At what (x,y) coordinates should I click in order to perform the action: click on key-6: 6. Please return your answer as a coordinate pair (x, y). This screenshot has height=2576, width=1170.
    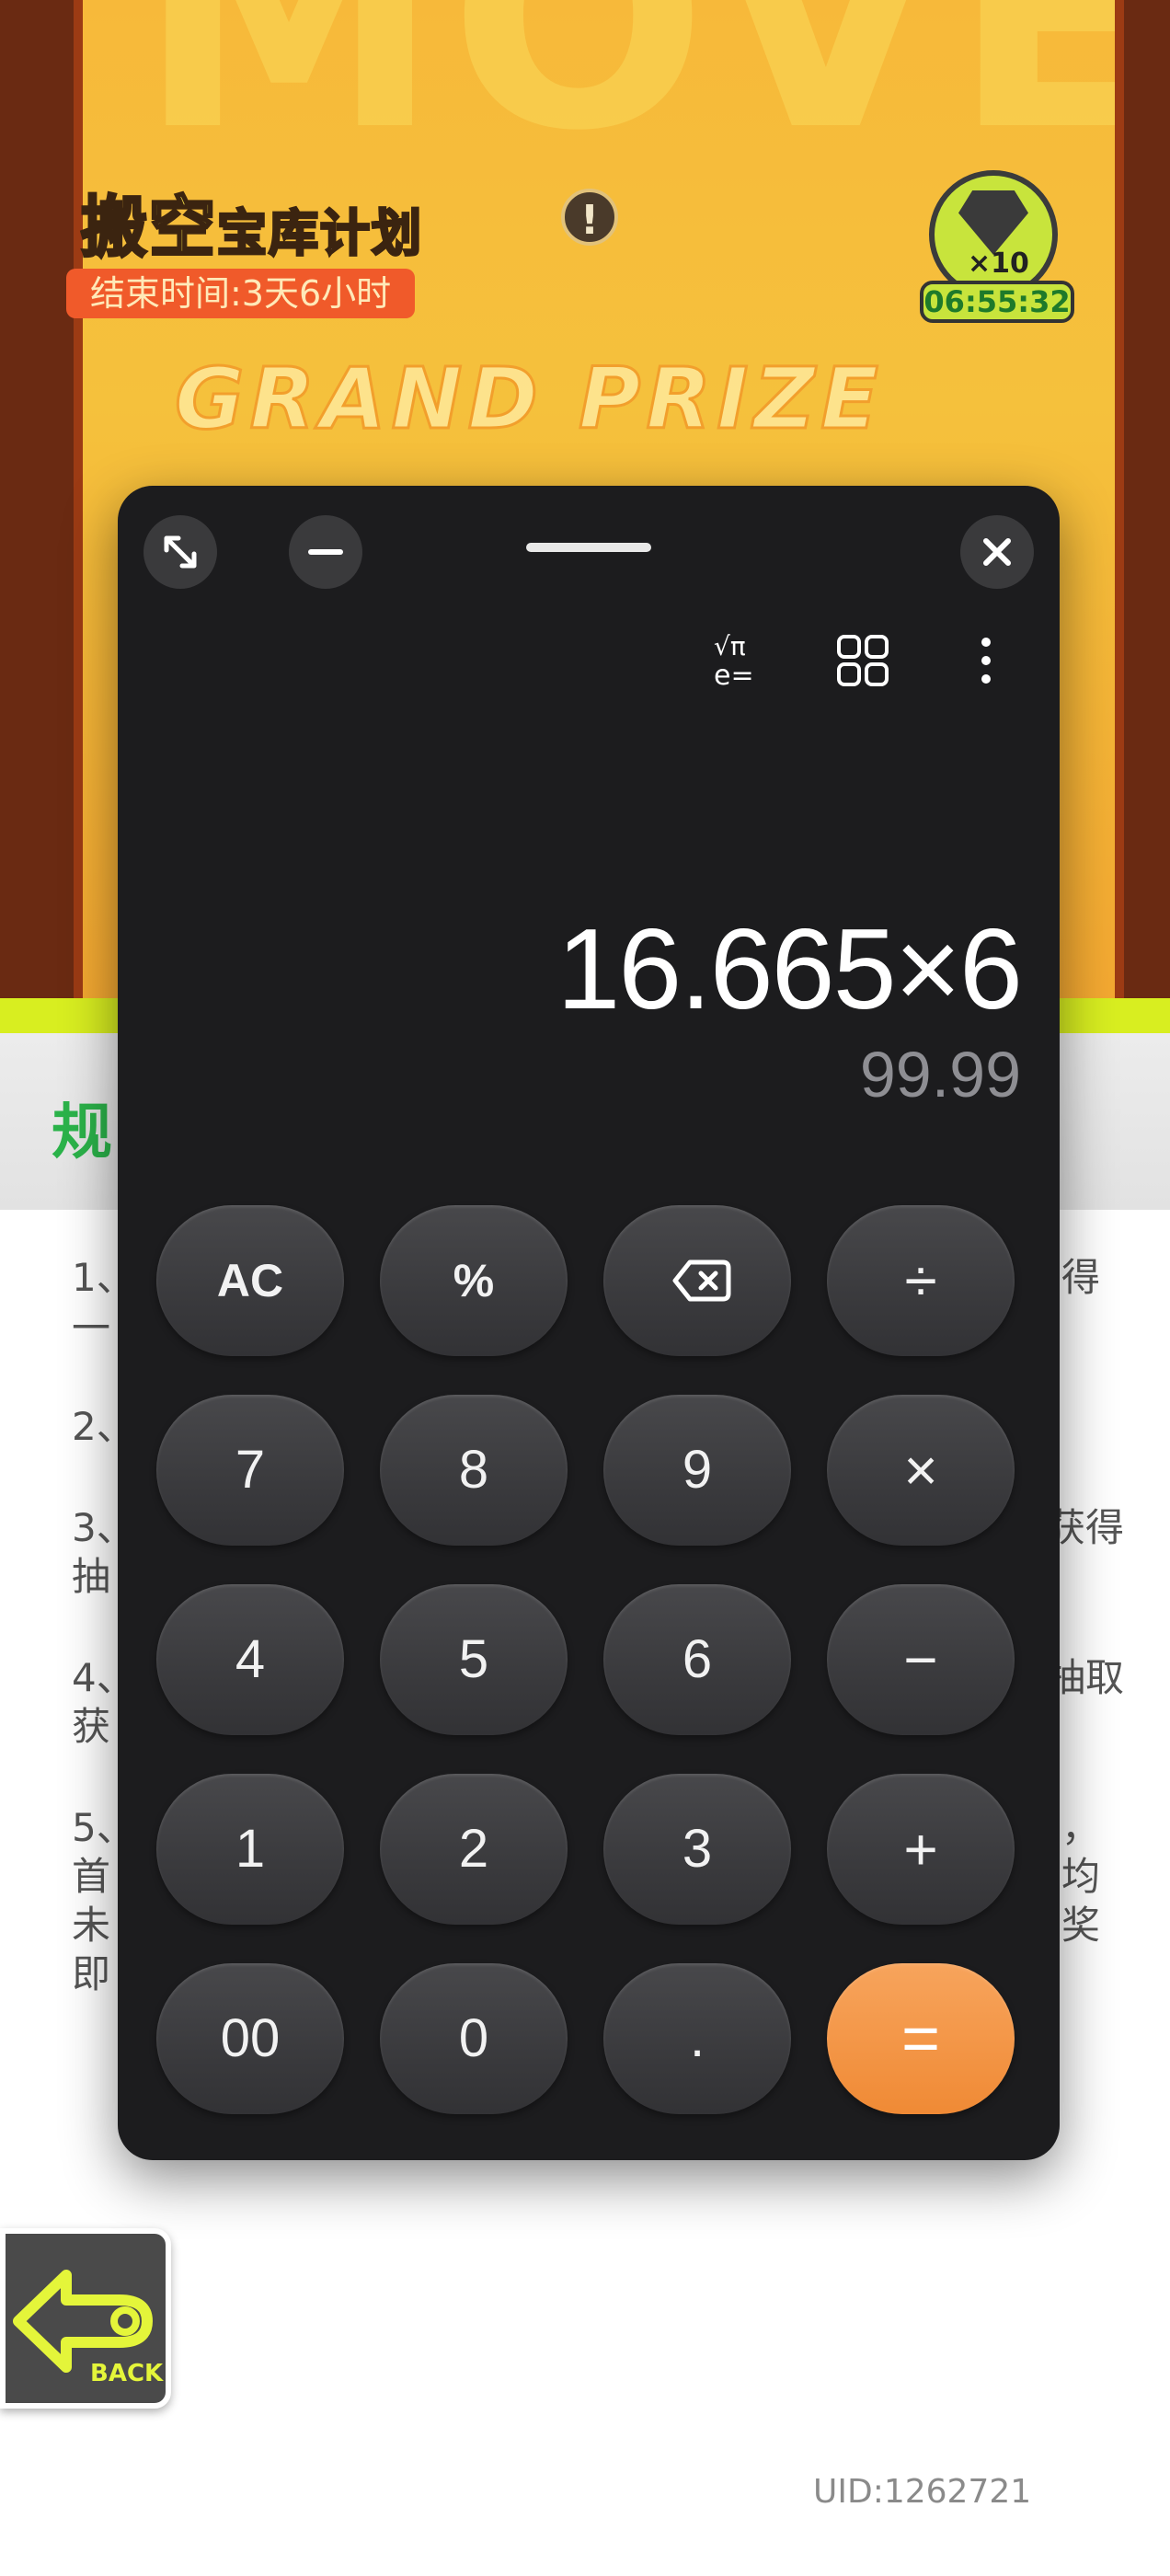
    Looking at the image, I should click on (697, 1659).